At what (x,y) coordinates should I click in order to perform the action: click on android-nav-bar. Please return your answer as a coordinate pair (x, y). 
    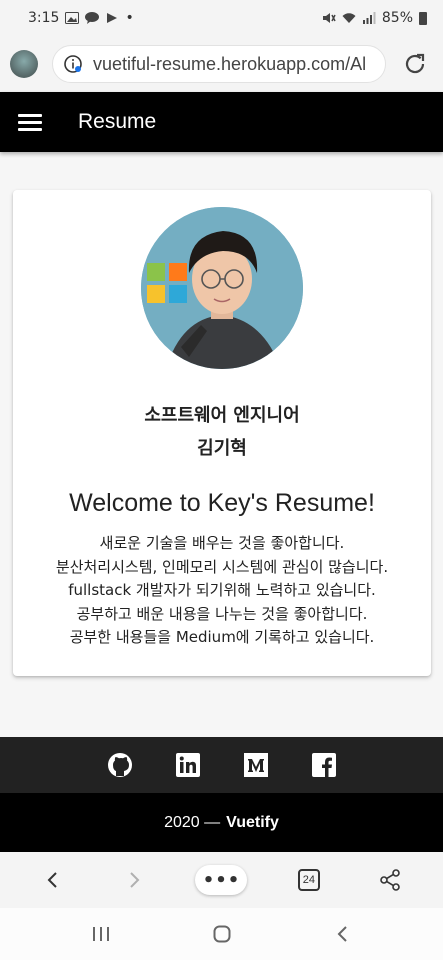
    Looking at the image, I should click on (221, 934).